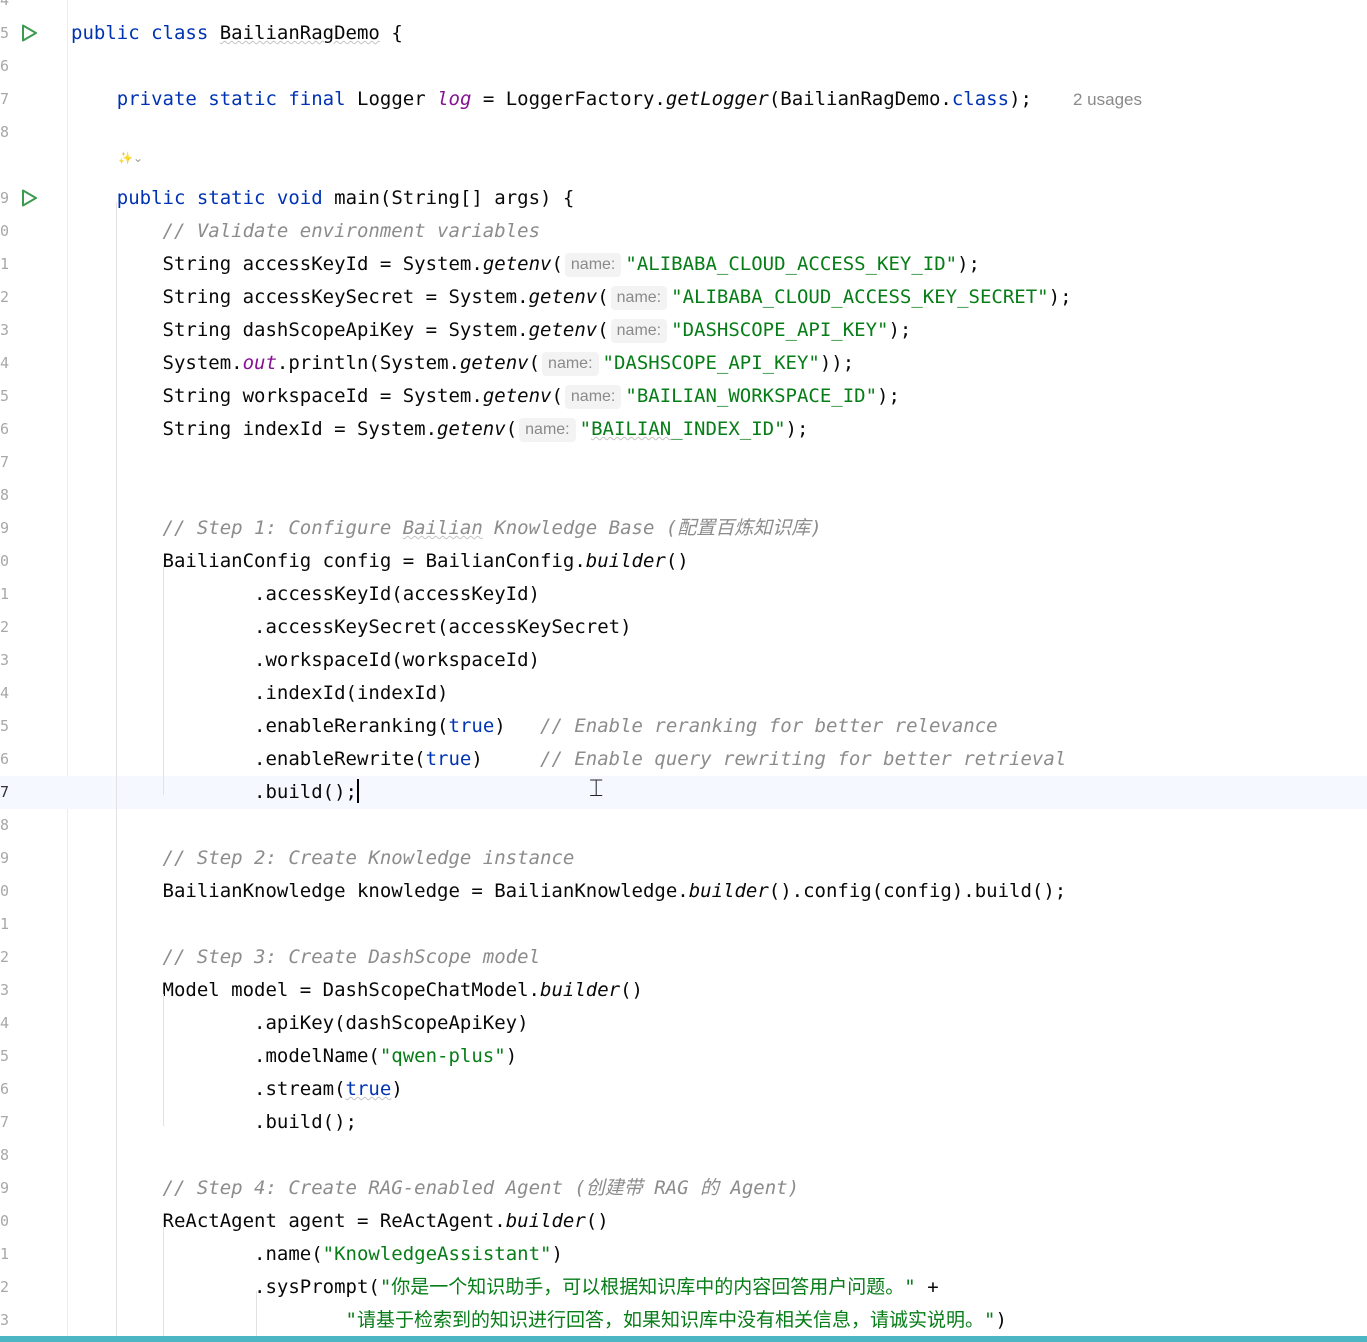  I want to click on code-text: public class BailianRagDemo {, so click(237, 33).